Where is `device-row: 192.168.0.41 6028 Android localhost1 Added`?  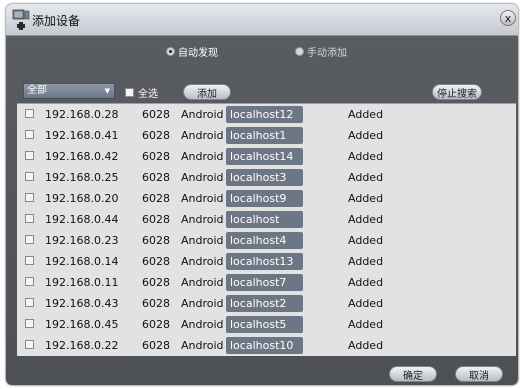
device-row: 192.168.0.41 6028 Android localhost1 Added is located at coordinates (266, 135).